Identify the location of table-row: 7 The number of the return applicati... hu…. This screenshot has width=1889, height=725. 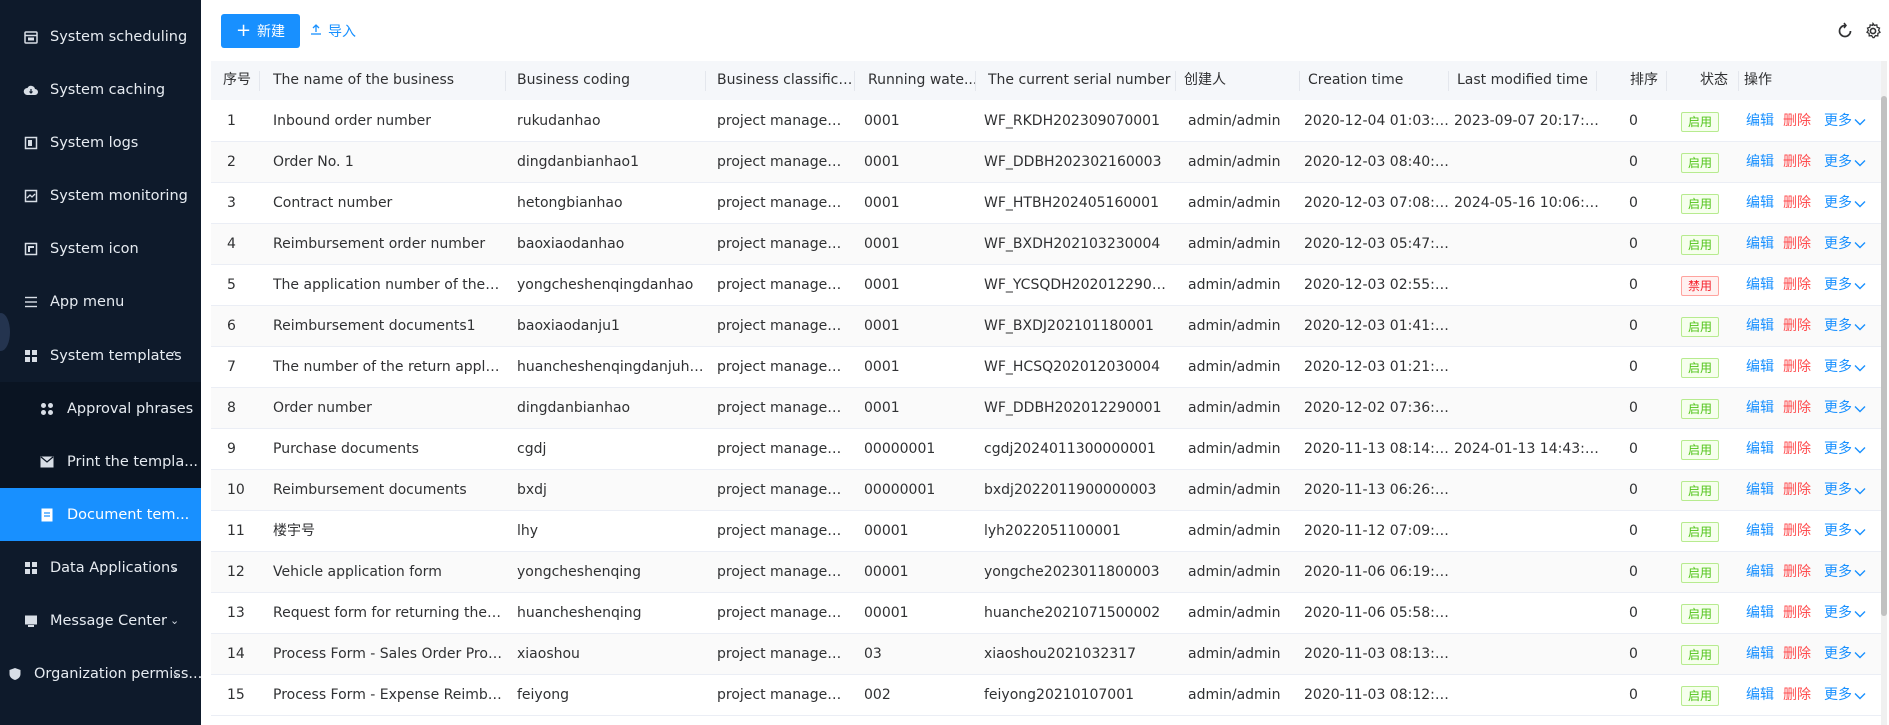
(1047, 367).